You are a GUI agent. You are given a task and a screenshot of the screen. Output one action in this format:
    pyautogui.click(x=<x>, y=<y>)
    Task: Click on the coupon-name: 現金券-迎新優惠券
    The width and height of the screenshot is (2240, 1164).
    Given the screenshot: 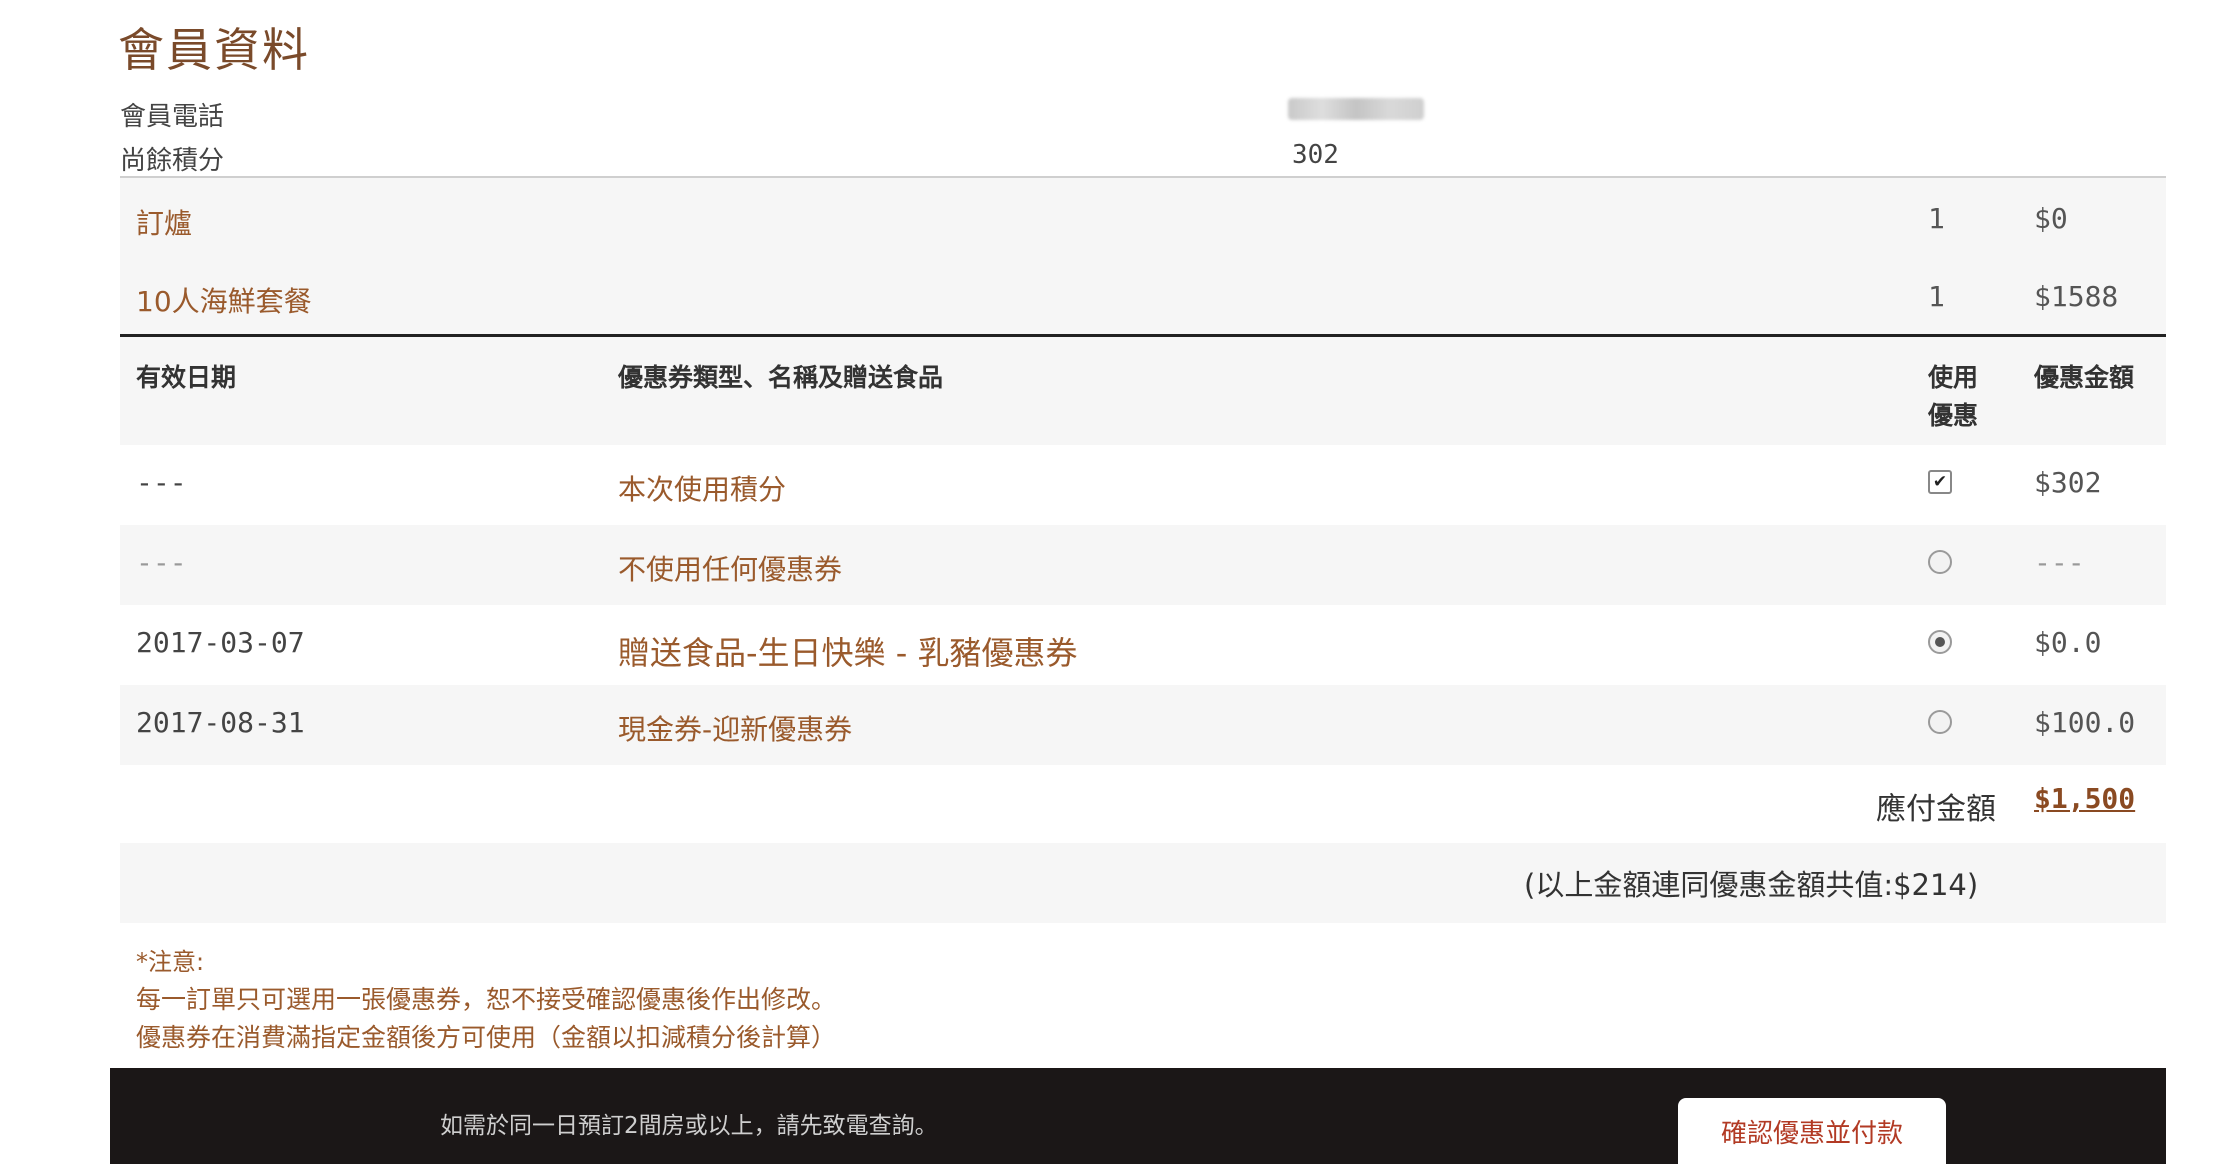 What is the action you would take?
    pyautogui.click(x=735, y=729)
    